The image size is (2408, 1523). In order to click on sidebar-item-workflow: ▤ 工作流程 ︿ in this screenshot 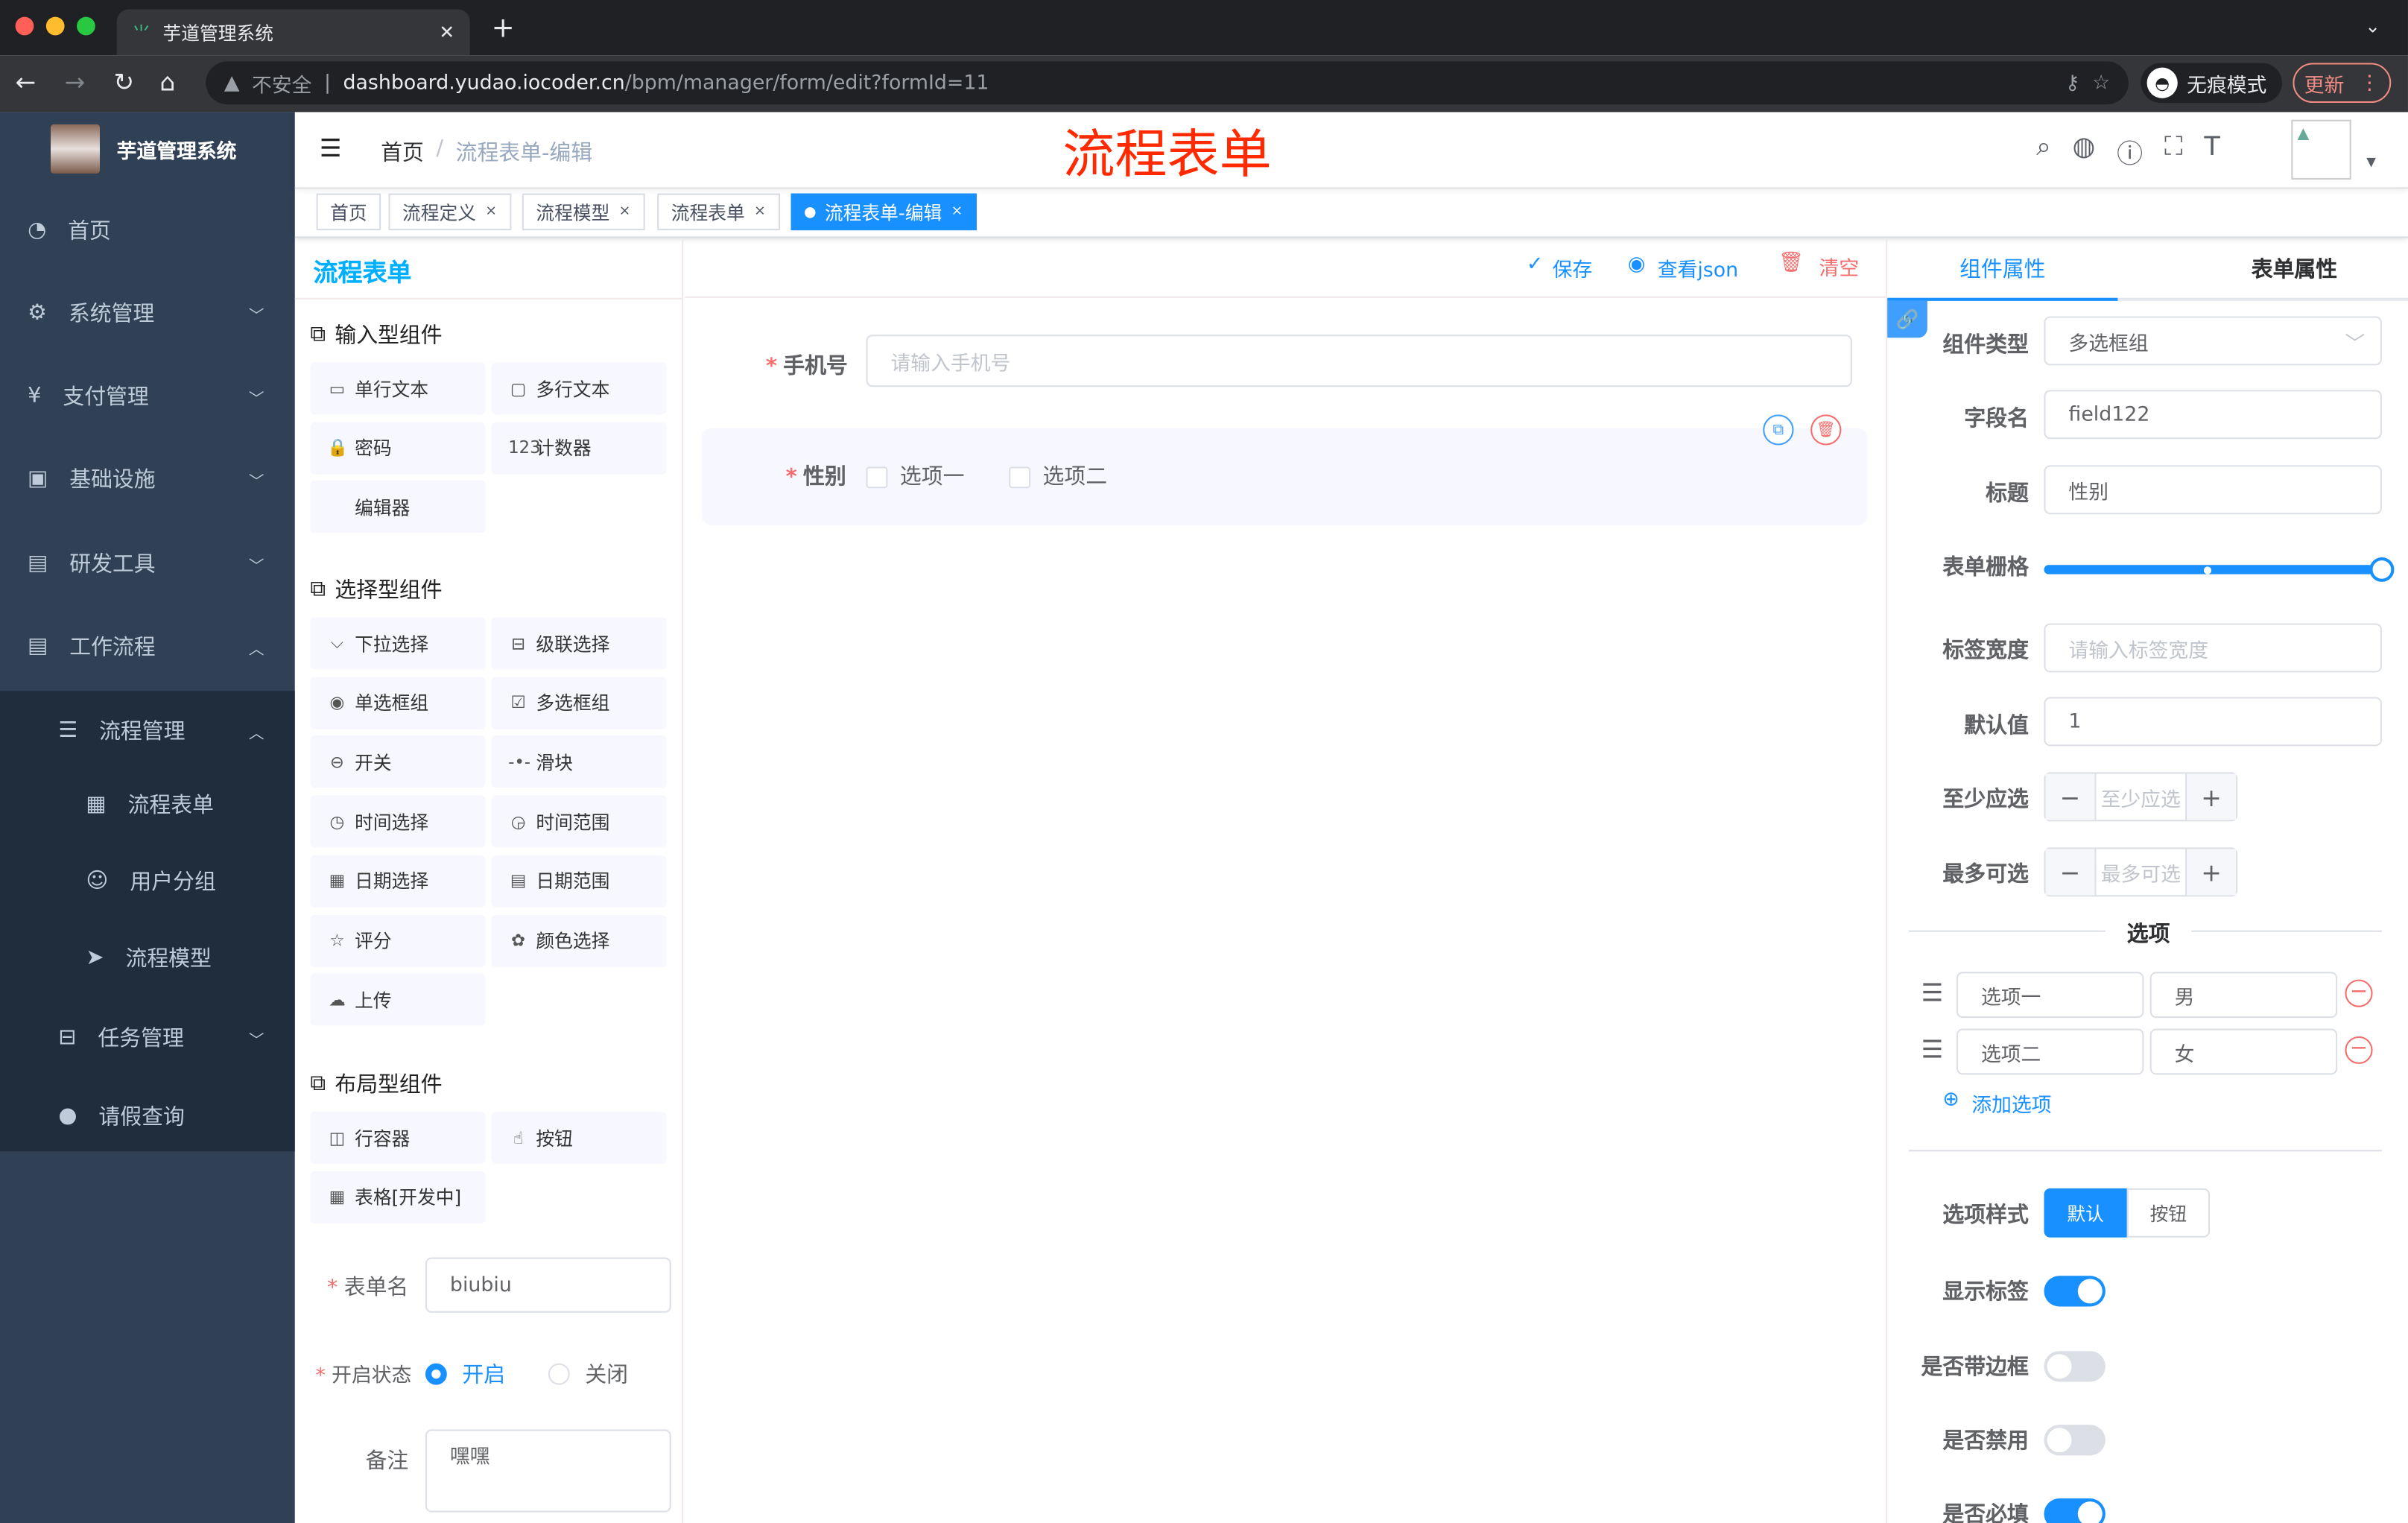, I will do `click(147, 647)`.